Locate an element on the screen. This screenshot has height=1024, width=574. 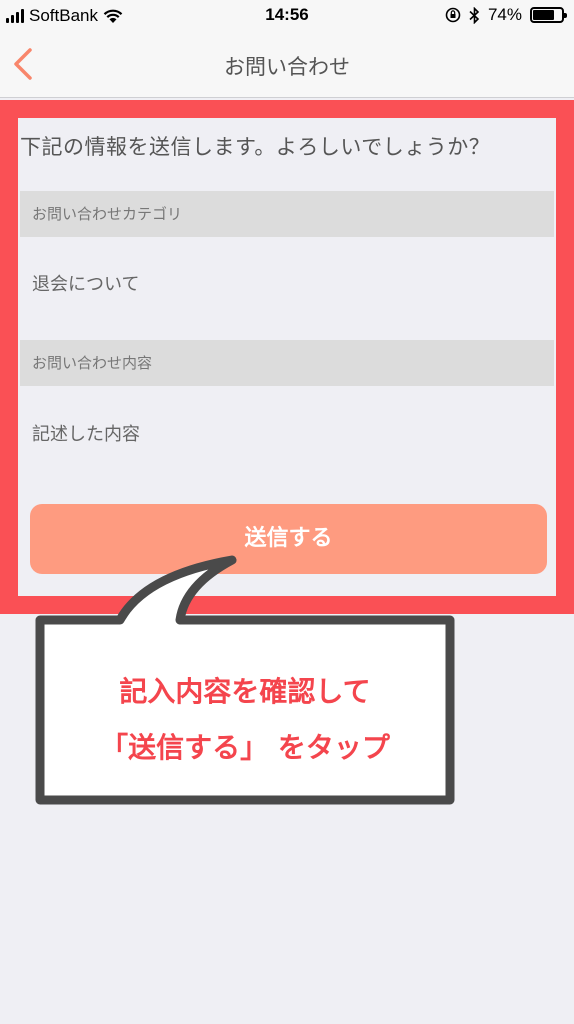
battery-fill is located at coordinates (543, 15).